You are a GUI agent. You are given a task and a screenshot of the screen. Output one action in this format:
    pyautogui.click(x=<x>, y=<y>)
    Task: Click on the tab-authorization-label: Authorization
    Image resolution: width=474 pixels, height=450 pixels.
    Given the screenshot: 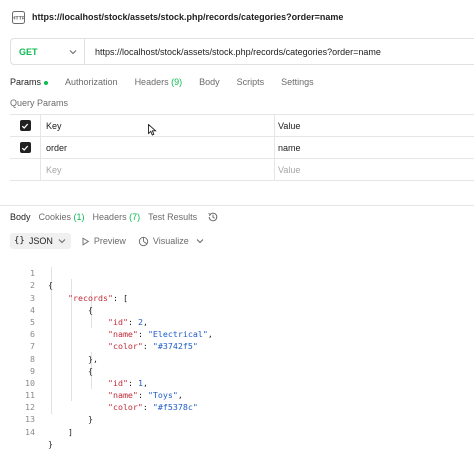 What is the action you would take?
    pyautogui.click(x=91, y=82)
    